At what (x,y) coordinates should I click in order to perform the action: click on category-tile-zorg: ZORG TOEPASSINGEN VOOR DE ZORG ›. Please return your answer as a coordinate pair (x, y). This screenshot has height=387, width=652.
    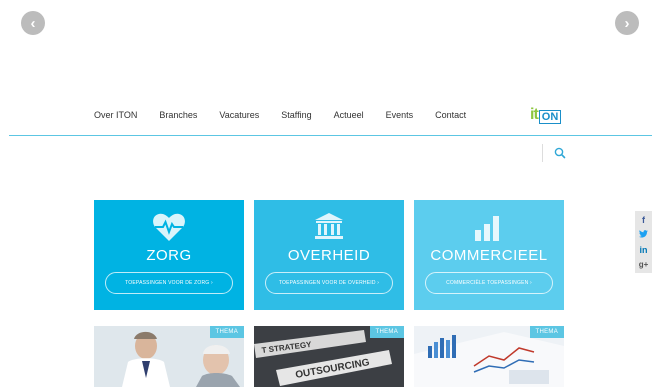
    Looking at the image, I should click on (169, 255).